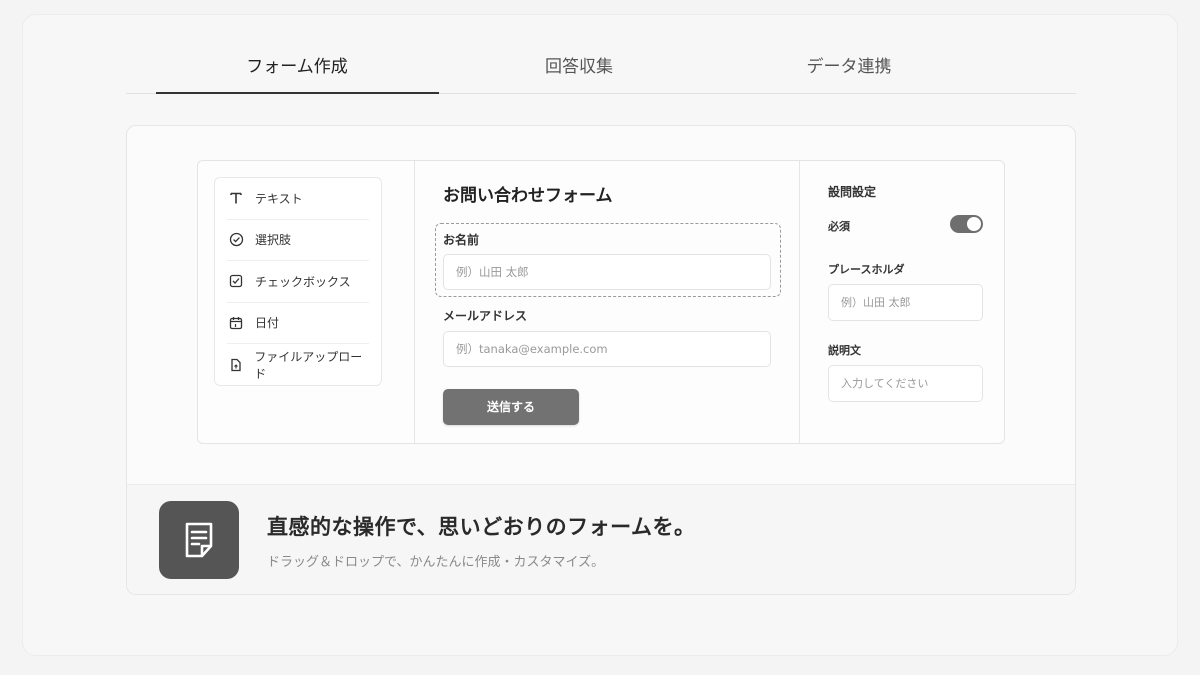  Describe the element at coordinates (461, 240) in the screenshot. I see `name-field-label: お名前` at that location.